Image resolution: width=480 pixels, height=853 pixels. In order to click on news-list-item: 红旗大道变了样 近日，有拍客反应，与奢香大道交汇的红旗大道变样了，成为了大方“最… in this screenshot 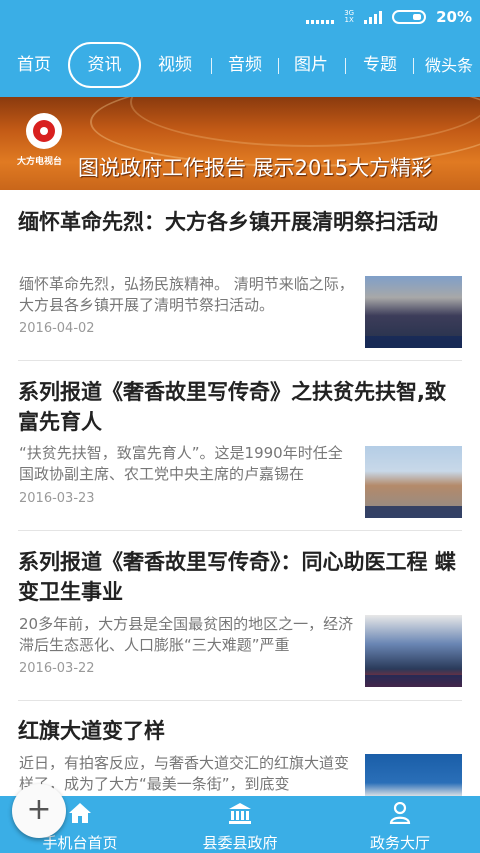, I will do `click(240, 763)`.